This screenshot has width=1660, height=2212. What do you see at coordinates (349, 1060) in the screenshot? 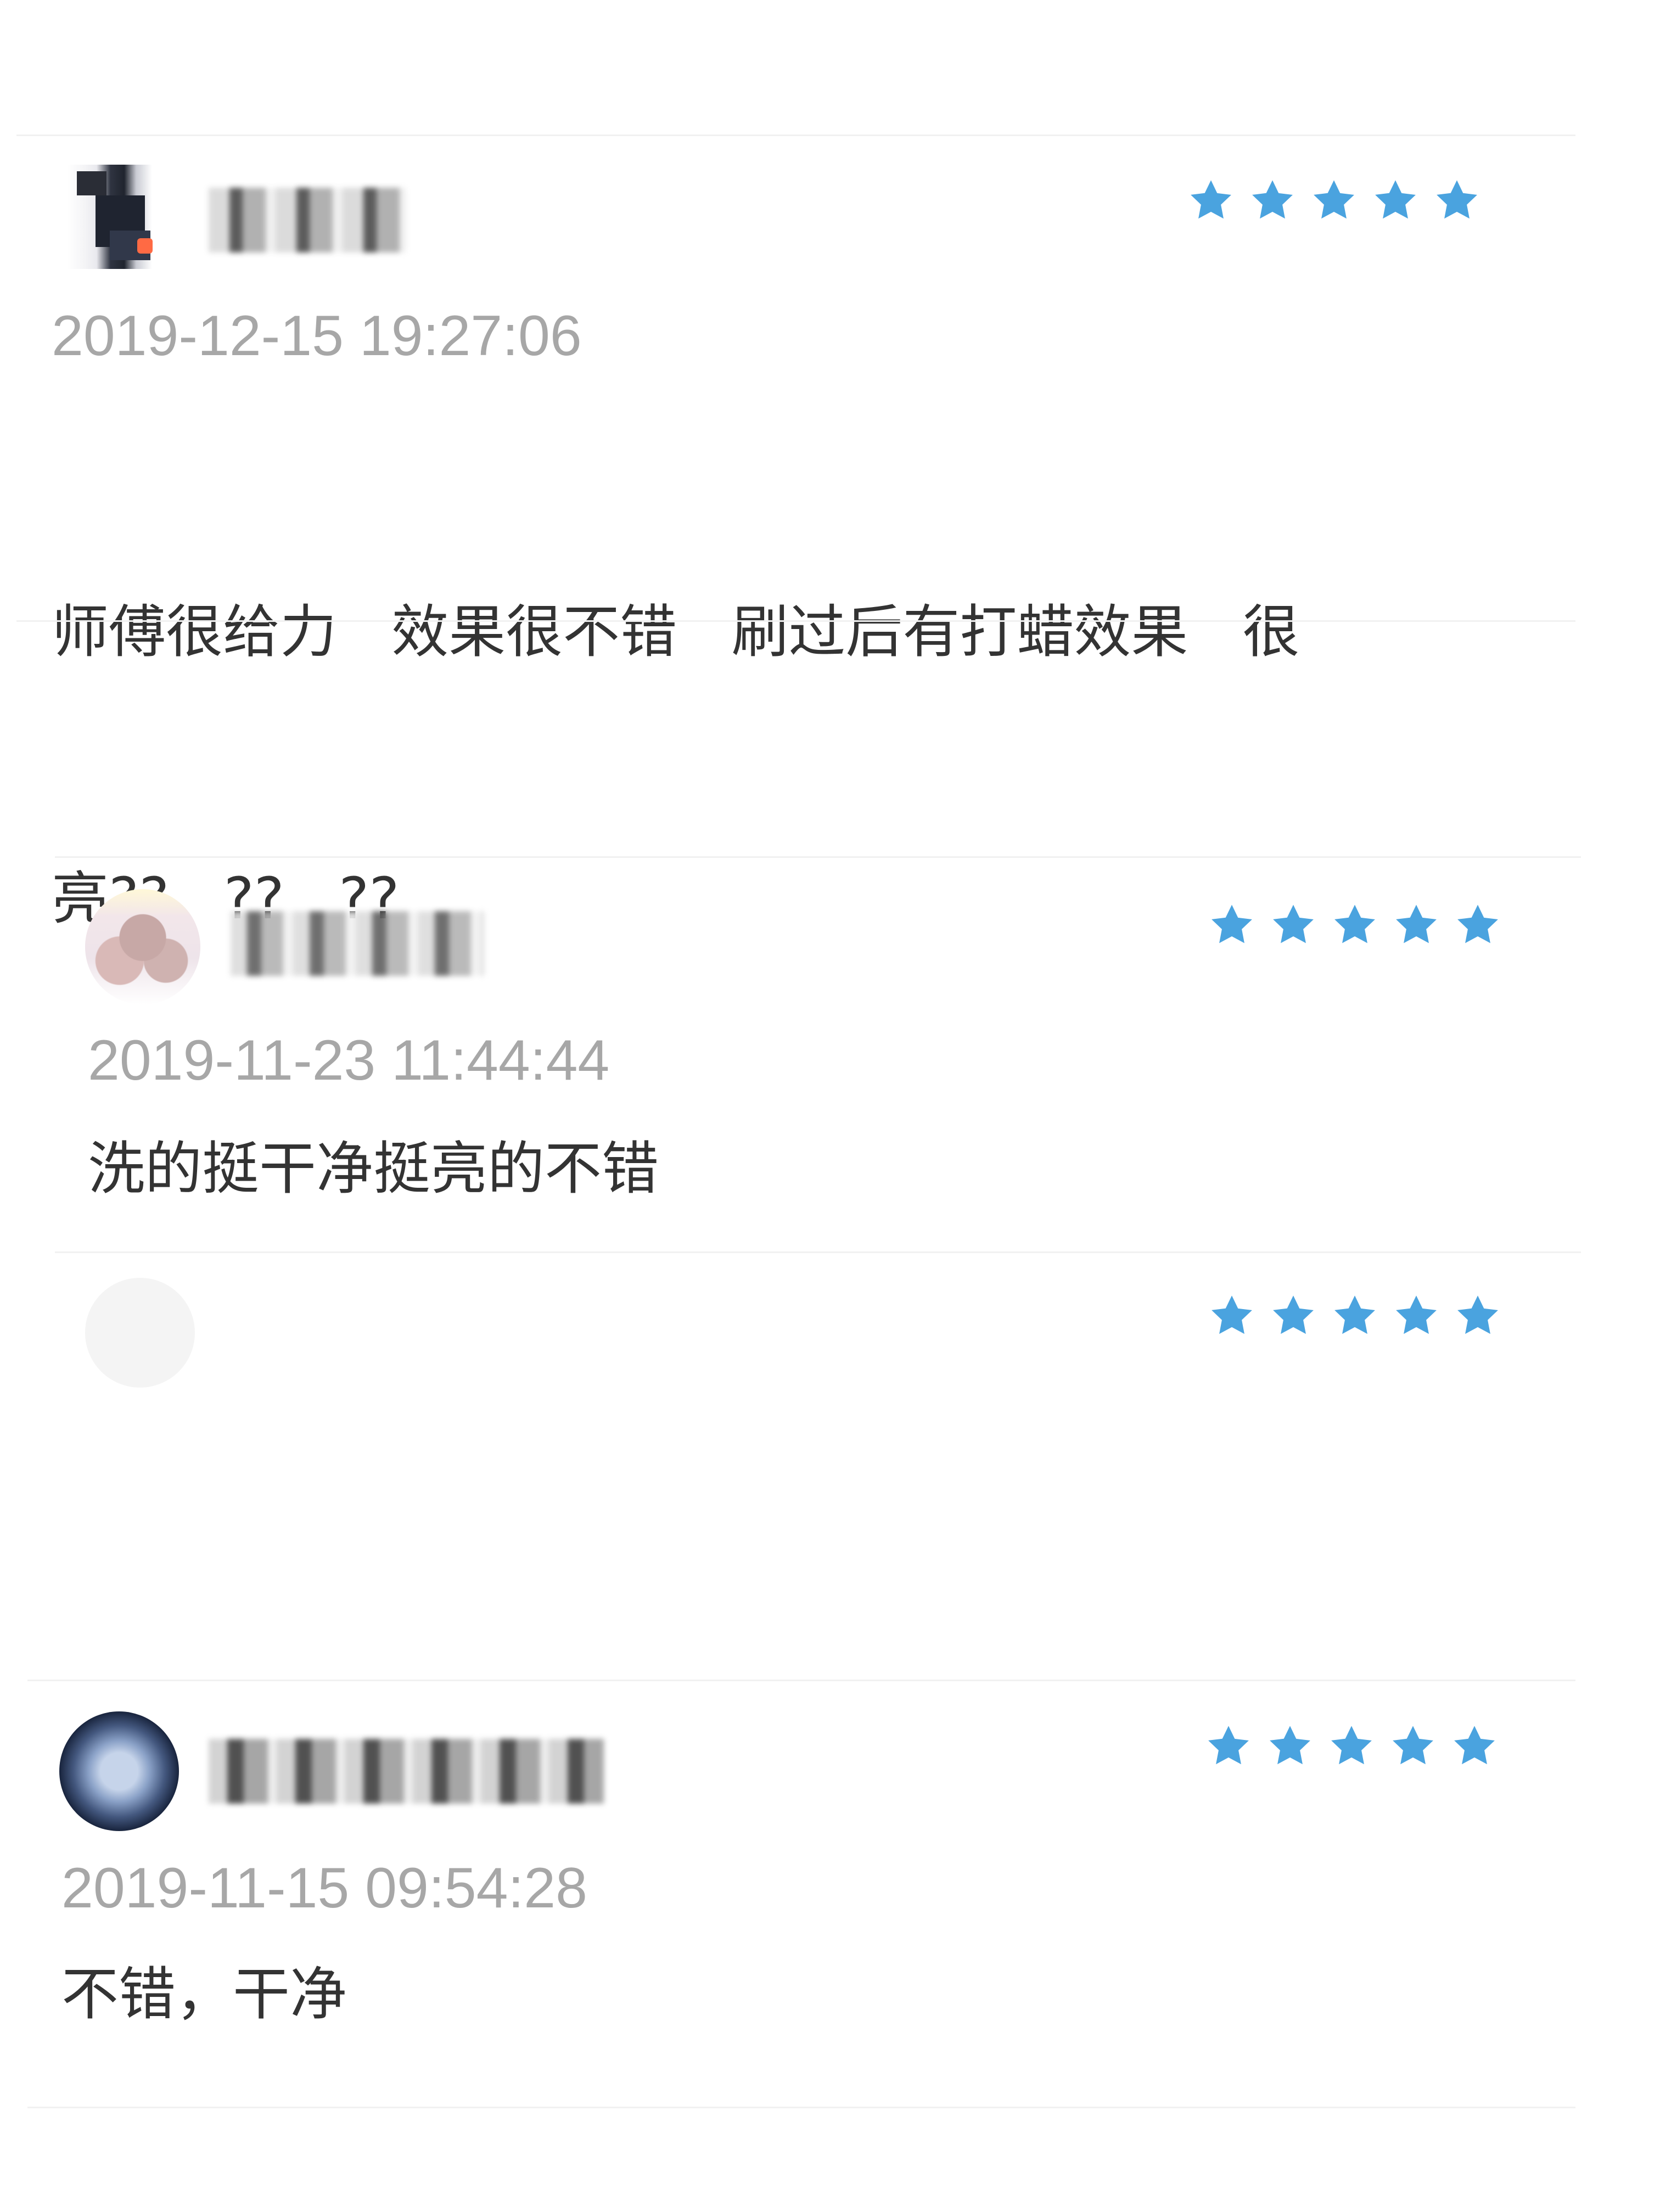
I see `review-date: 2019-11-23 11:44:44` at bounding box center [349, 1060].